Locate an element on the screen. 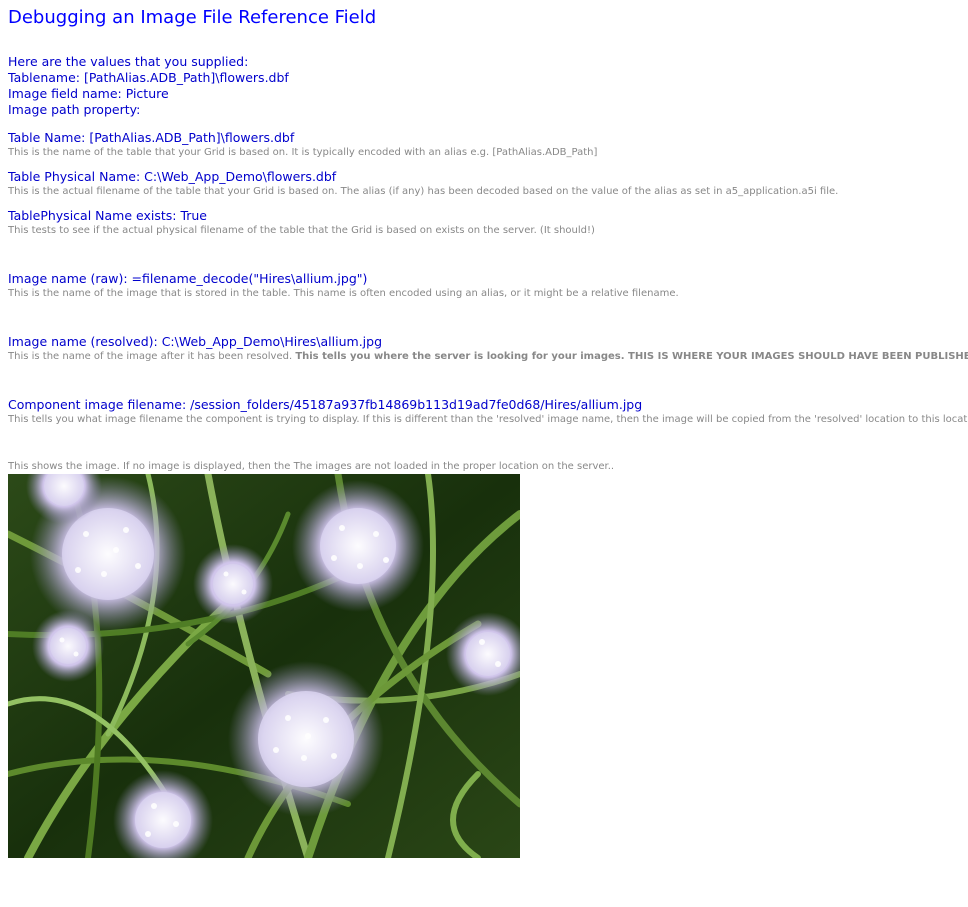  physical-exists-label: TablePhysical Name exists: True is located at coordinates (107, 215).